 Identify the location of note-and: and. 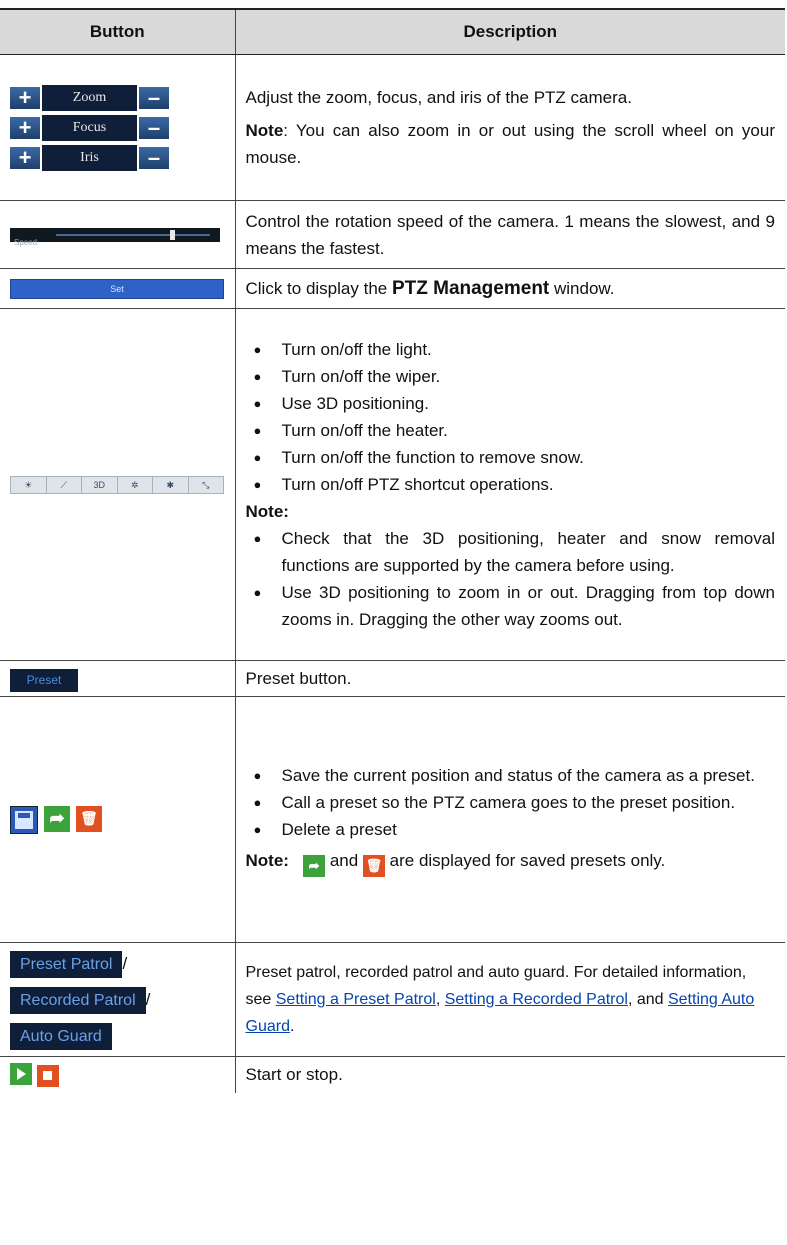
(344, 861).